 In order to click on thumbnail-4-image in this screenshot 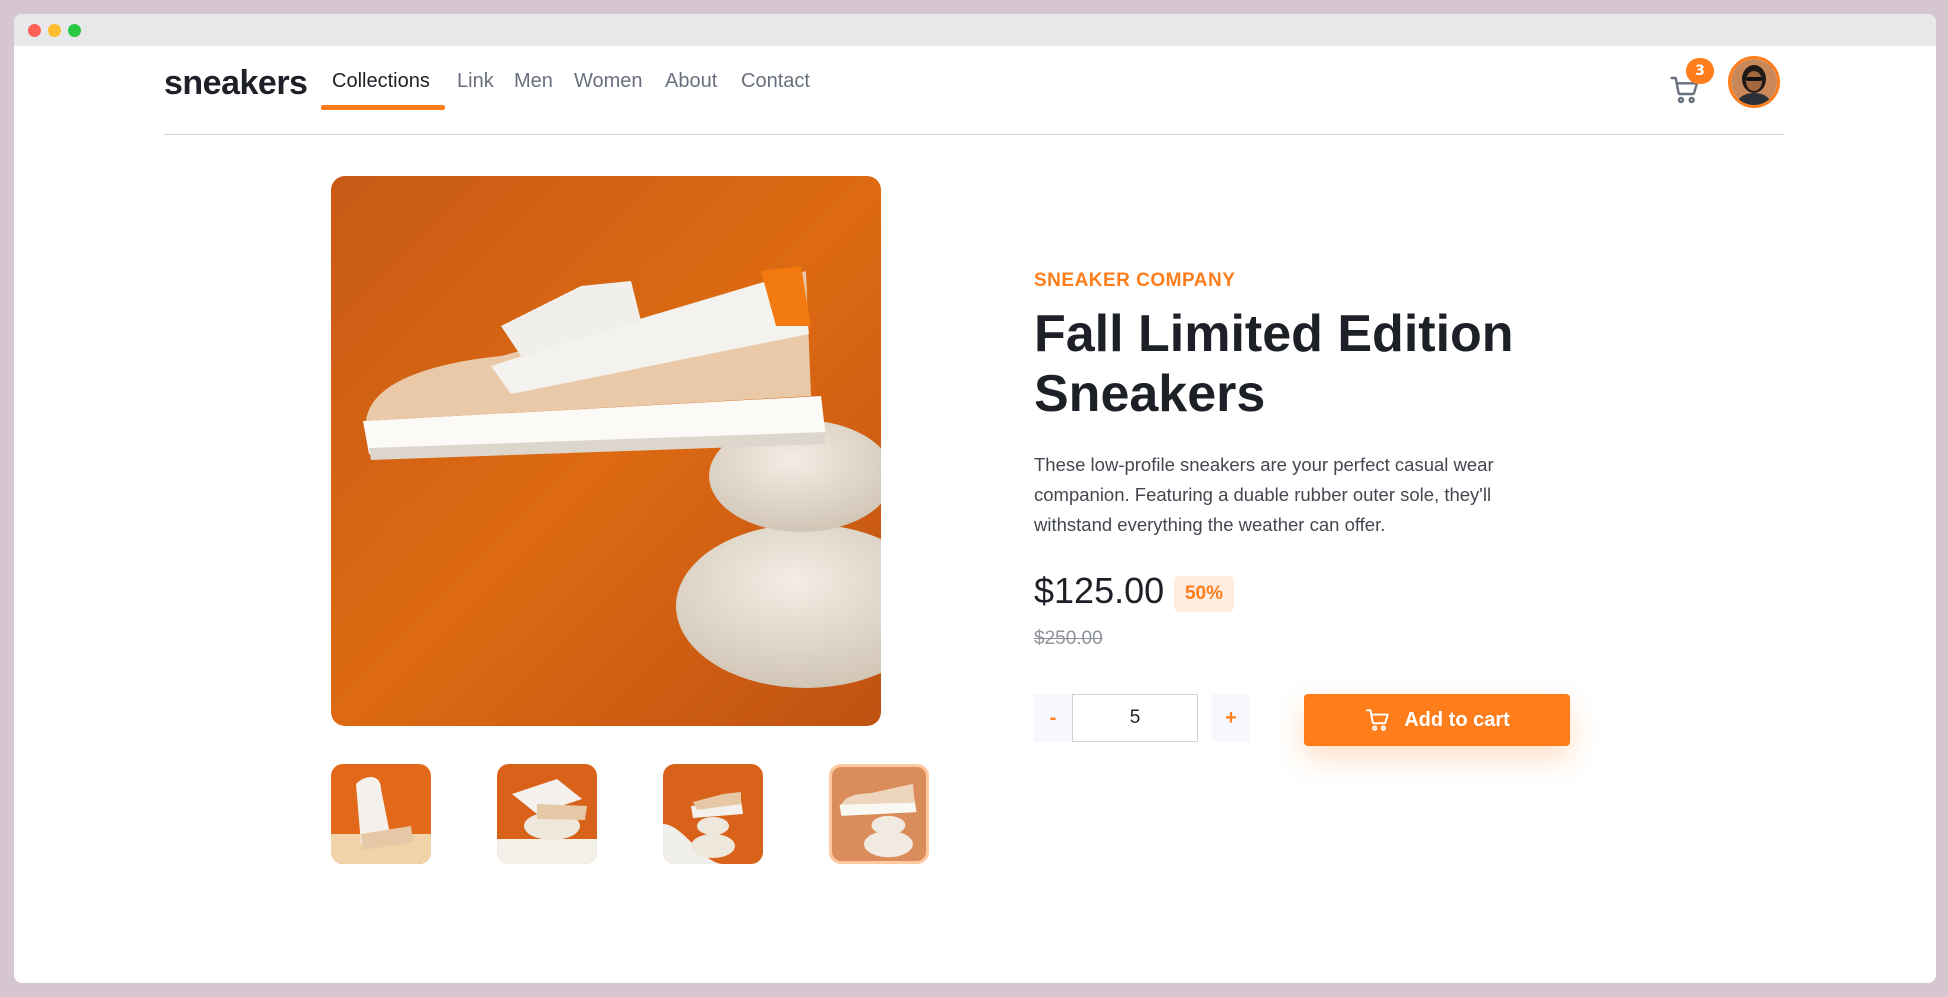, I will do `click(879, 814)`.